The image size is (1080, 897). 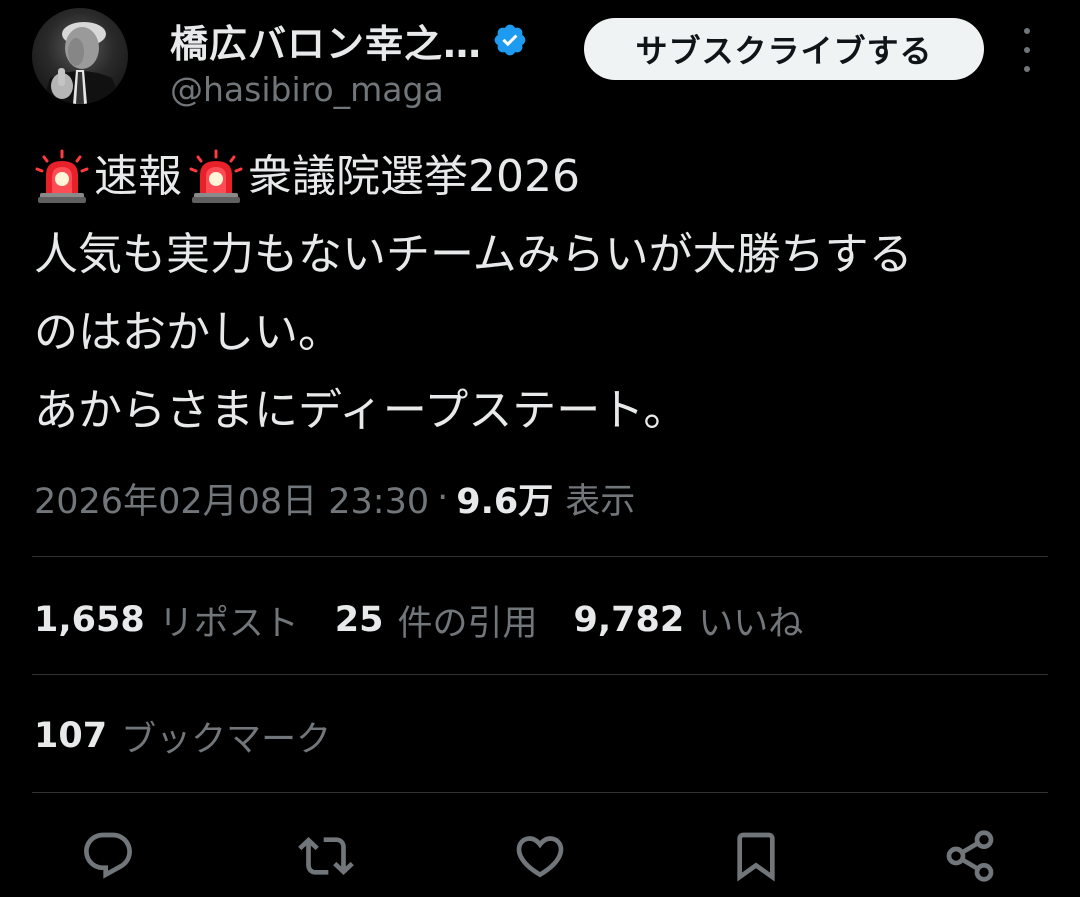 What do you see at coordinates (226, 739) in the screenshot?
I see `bookmarks-label: ブックマーク` at bounding box center [226, 739].